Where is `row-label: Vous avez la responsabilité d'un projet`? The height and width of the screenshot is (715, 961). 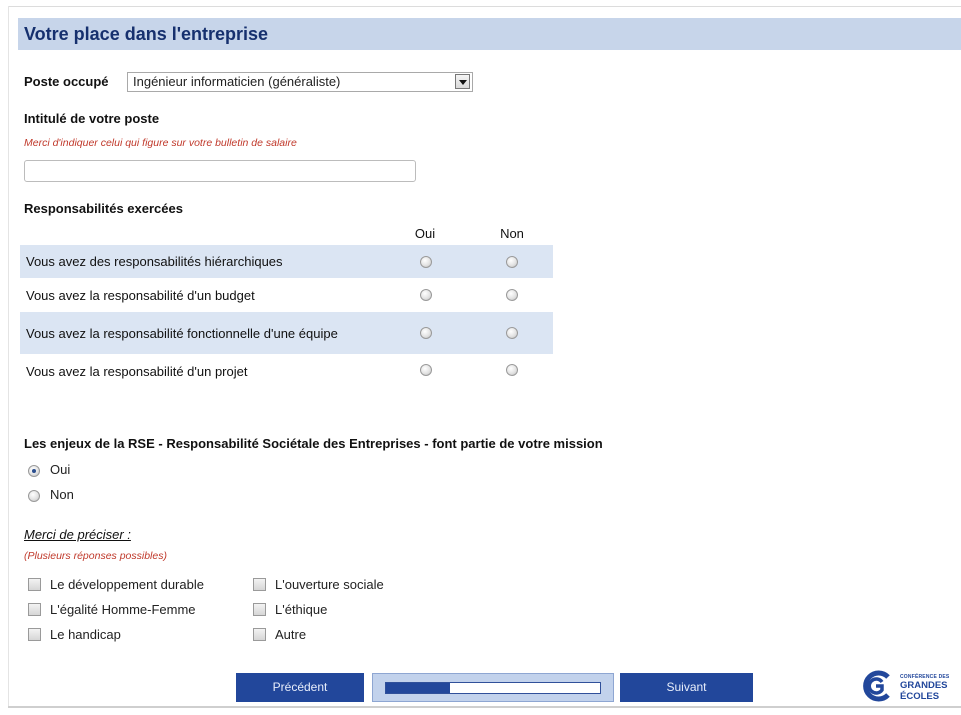
row-label: Vous avez la responsabilité d'un projet is located at coordinates (137, 371).